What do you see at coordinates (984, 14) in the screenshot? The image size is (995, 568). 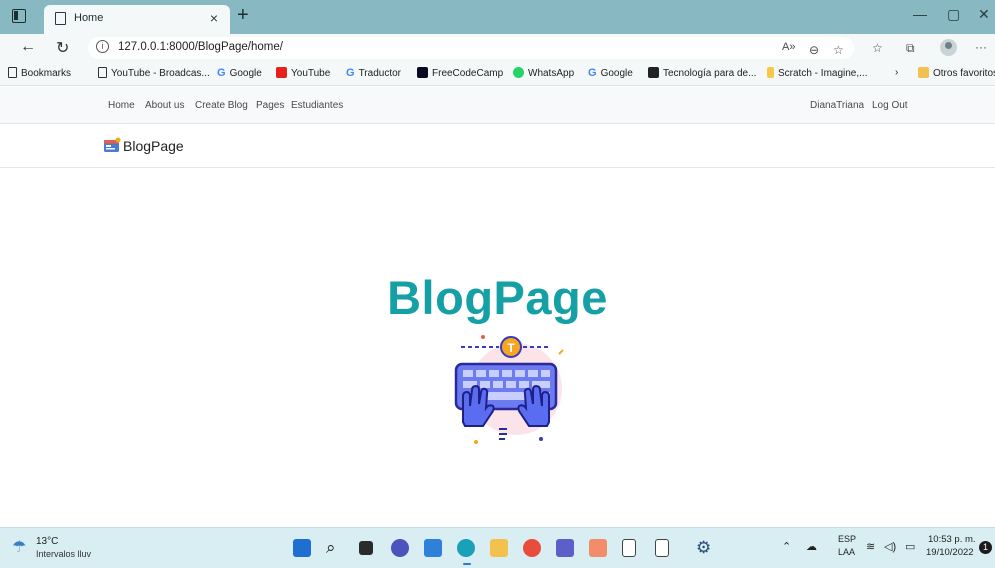 I see `close-window-button: ✕` at bounding box center [984, 14].